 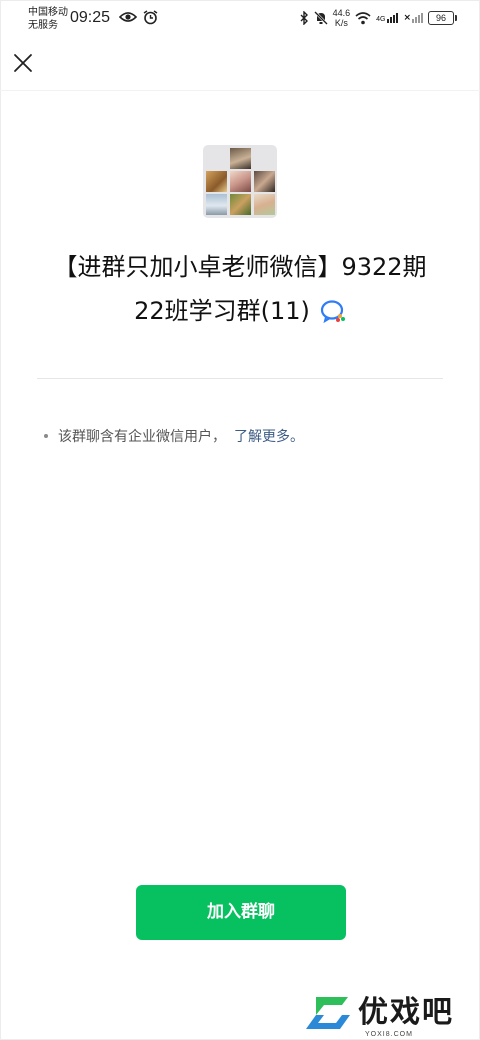 What do you see at coordinates (363, 17) in the screenshot?
I see `wifi-icon` at bounding box center [363, 17].